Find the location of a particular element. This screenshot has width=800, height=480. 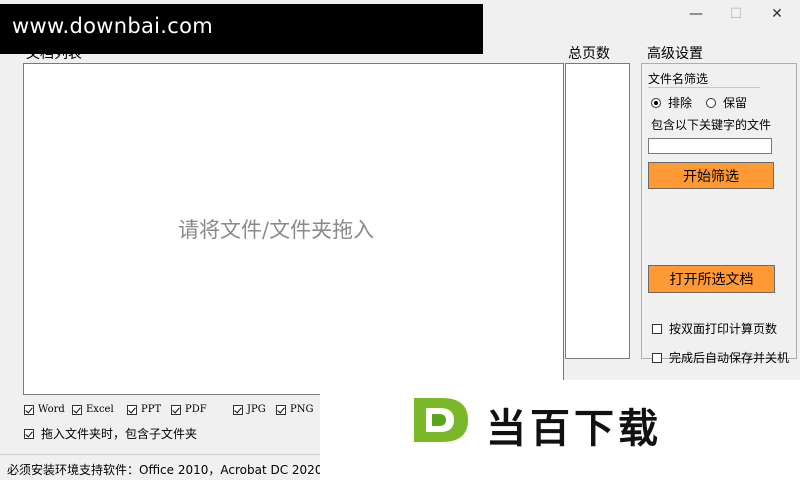

type-word-checkbox is located at coordinates (29, 409).